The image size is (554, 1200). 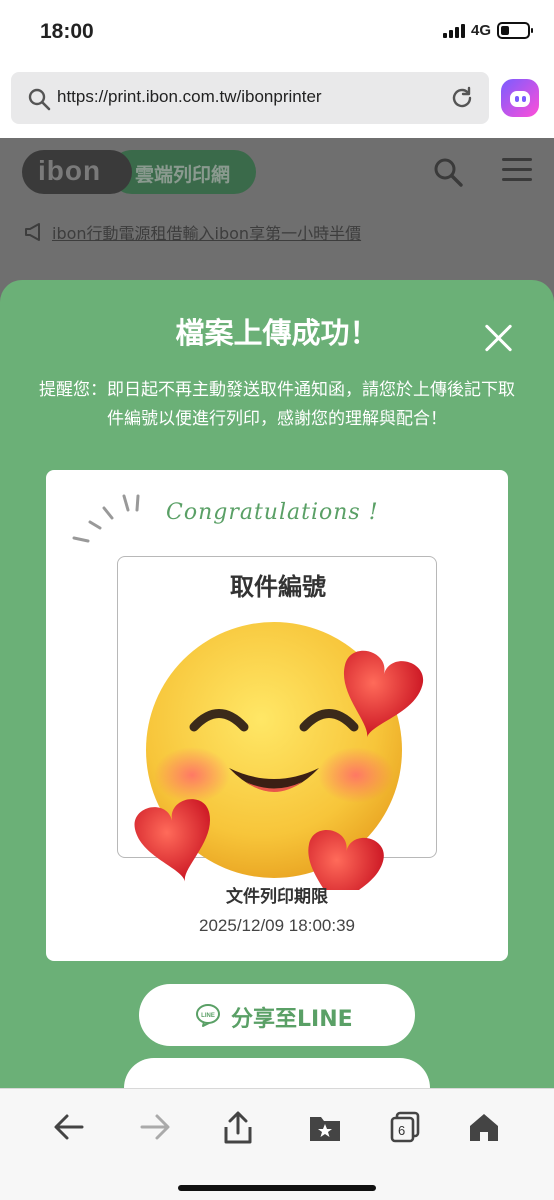 I want to click on site-logo-text: ibon, so click(x=70, y=170).